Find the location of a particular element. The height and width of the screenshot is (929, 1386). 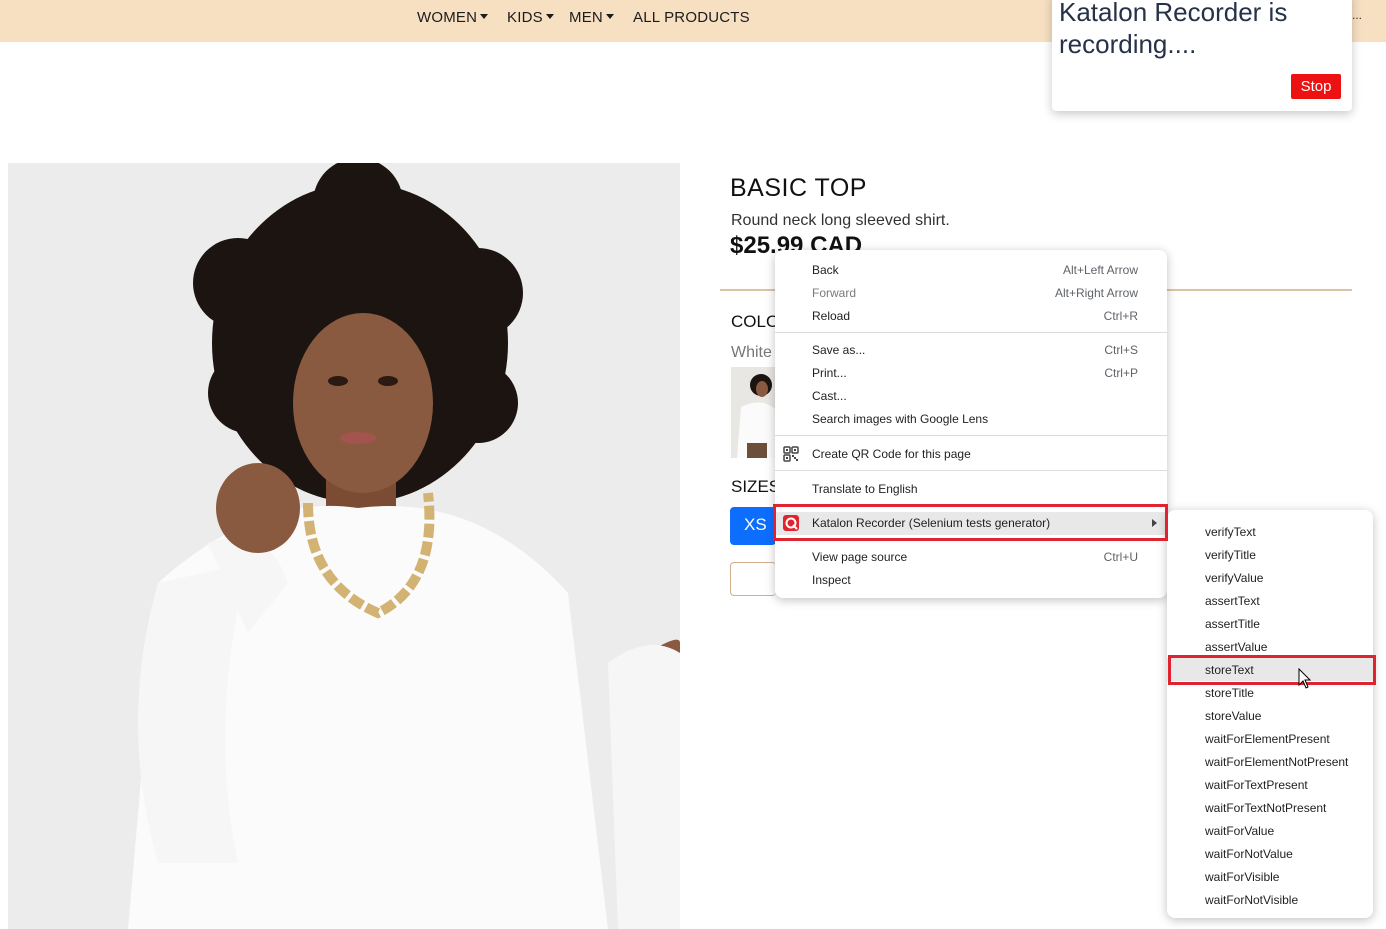

menu-print-shortcut: Ctrl+P is located at coordinates (1121, 373).